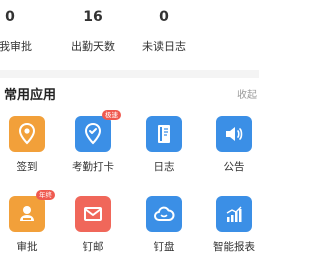  I want to click on app-log: 日志, so click(164, 151).